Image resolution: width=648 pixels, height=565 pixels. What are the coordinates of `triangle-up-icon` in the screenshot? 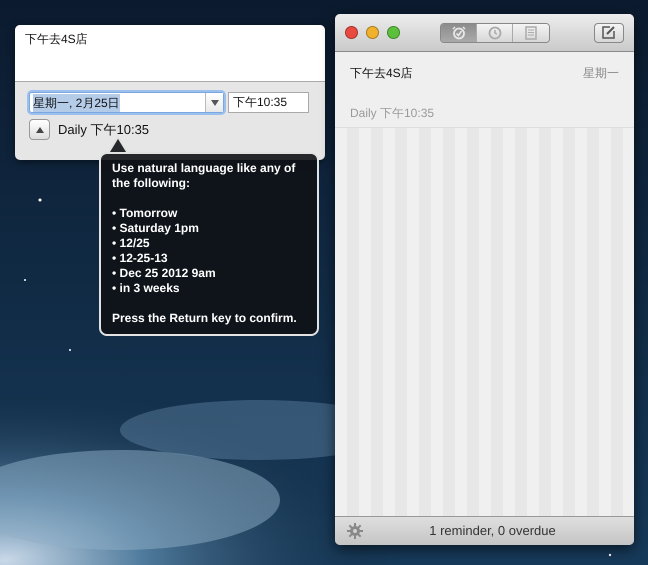 It's located at (40, 129).